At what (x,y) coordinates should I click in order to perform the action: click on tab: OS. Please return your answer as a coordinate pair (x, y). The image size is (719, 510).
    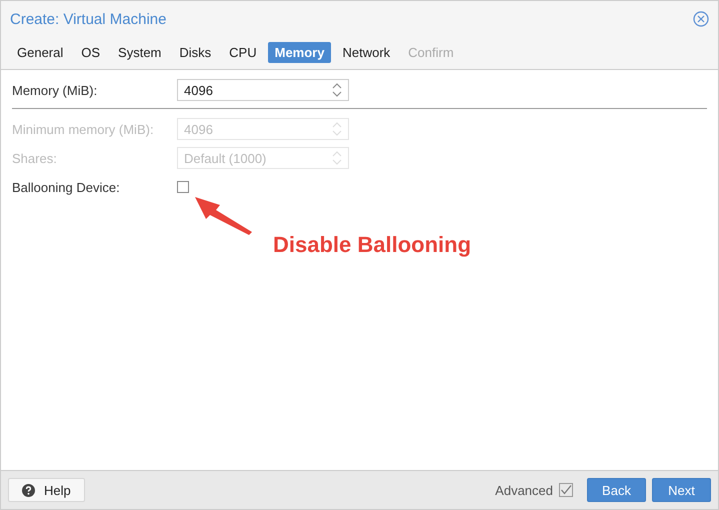
    Looking at the image, I should click on (91, 52).